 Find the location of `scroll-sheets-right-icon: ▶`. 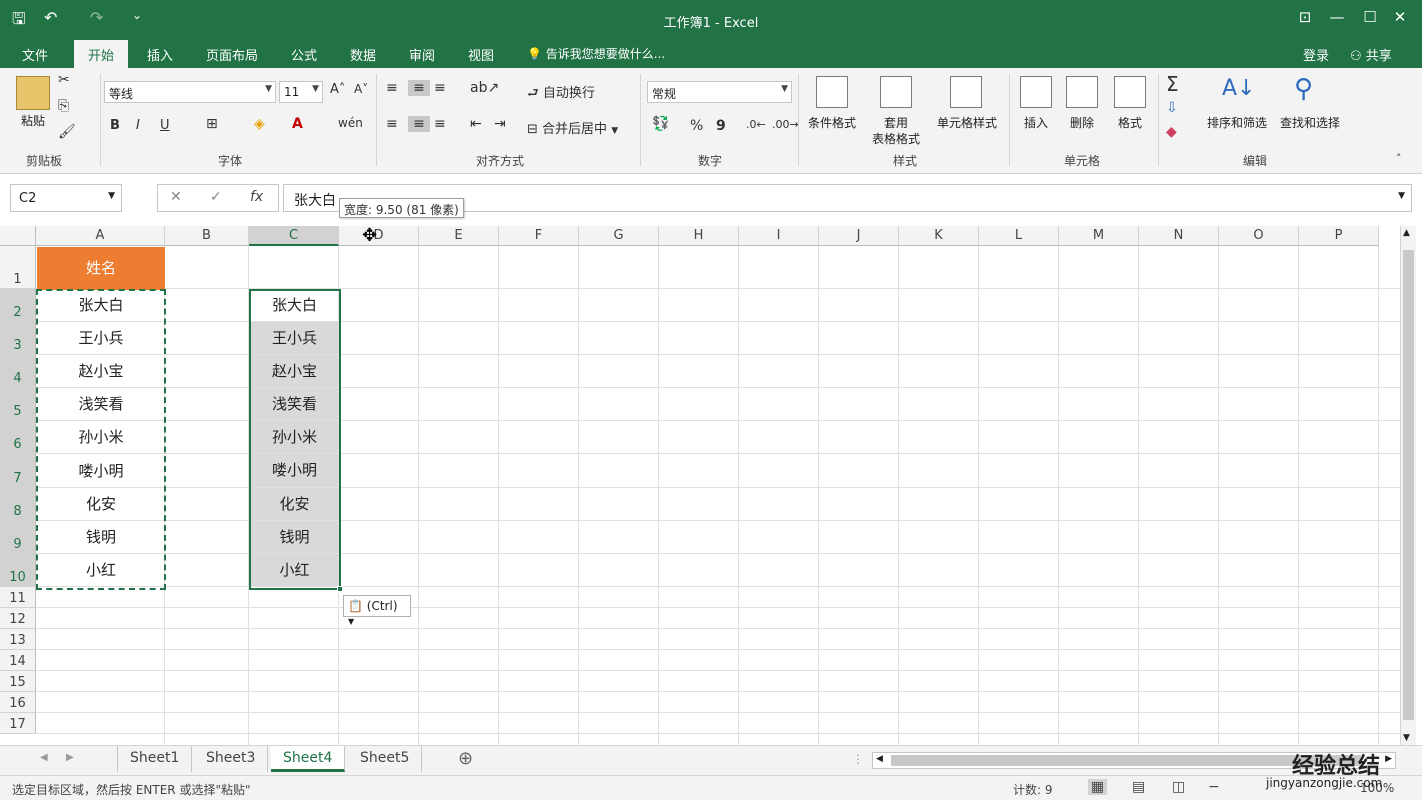

scroll-sheets-right-icon: ▶ is located at coordinates (70, 757).